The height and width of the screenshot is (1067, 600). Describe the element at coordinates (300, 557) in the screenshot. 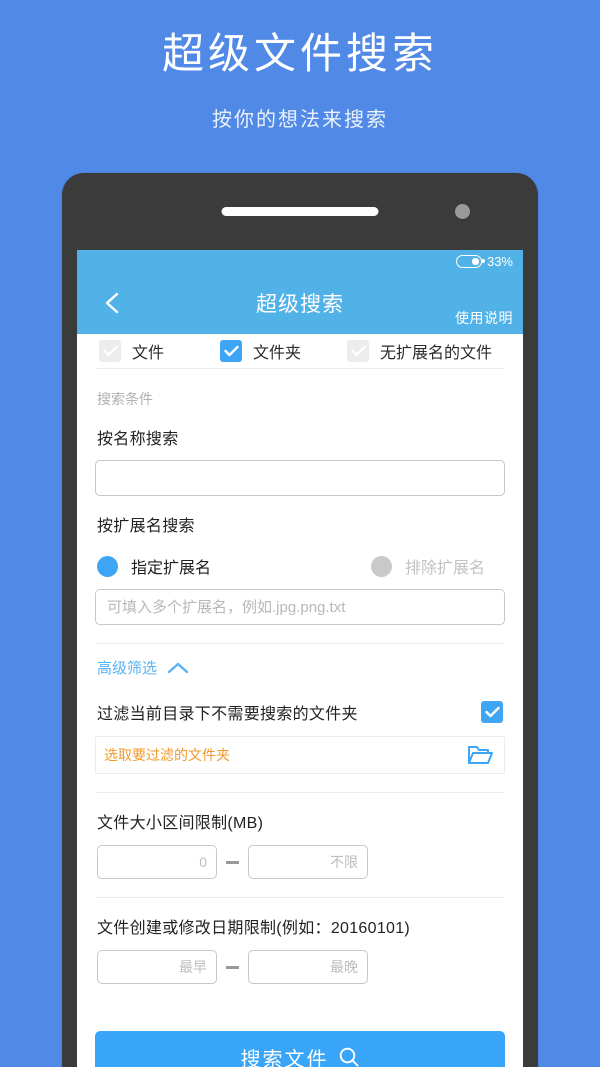

I see `extension-mode-radio-group: 指定扩展名 排除扩展名` at that location.